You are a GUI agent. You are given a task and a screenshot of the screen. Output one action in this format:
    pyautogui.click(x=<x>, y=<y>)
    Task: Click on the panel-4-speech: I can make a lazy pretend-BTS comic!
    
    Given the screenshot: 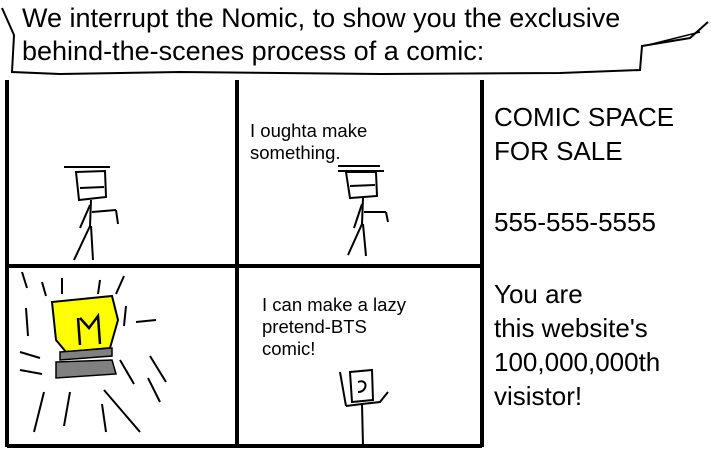 What is the action you would take?
    pyautogui.click(x=334, y=327)
    